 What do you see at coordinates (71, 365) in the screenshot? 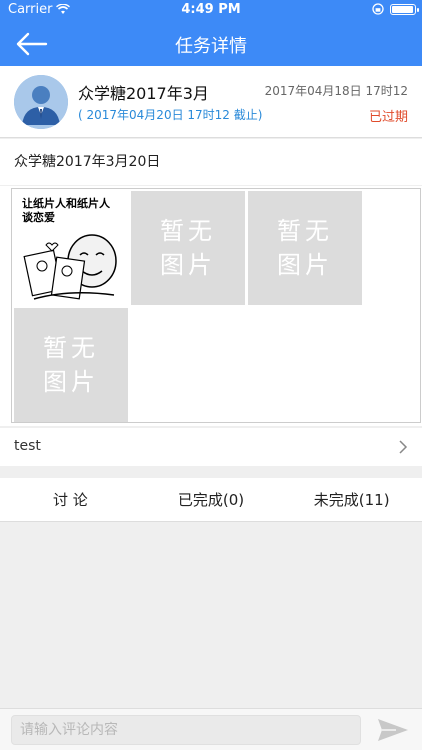
I see `gallery-placeholder-3: 暂无 图片` at bounding box center [71, 365].